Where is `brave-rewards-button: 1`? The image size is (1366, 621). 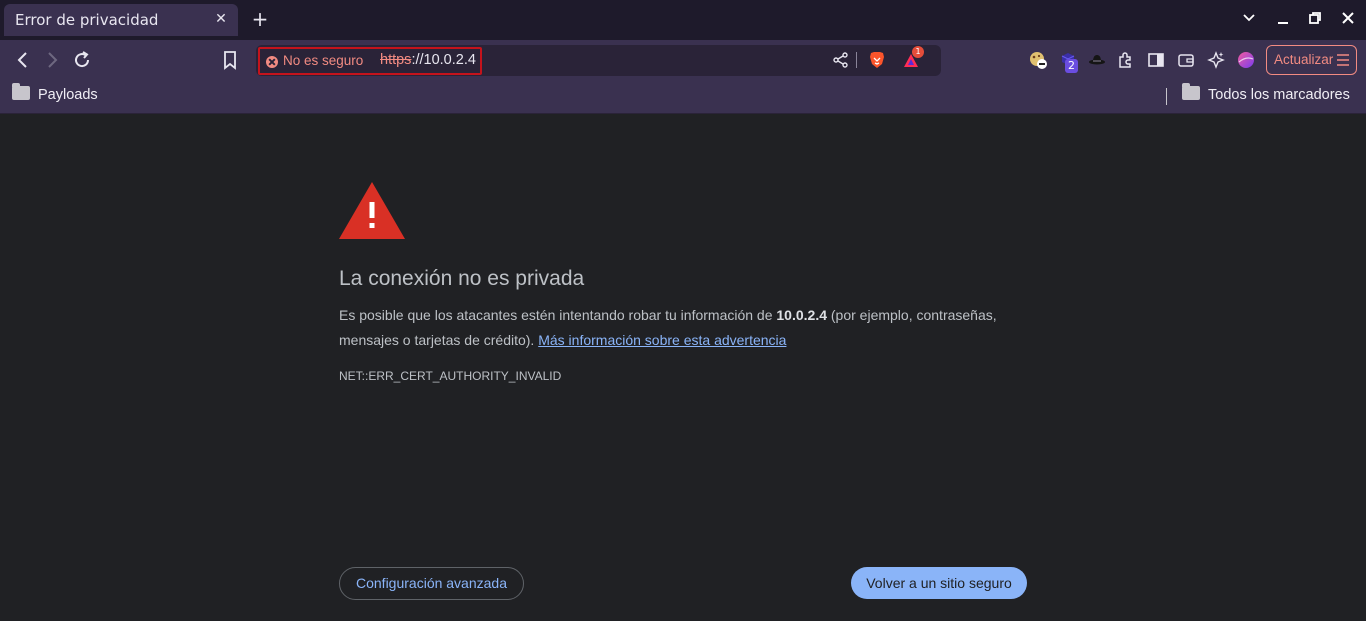
brave-rewards-button: 1 is located at coordinates (912, 60).